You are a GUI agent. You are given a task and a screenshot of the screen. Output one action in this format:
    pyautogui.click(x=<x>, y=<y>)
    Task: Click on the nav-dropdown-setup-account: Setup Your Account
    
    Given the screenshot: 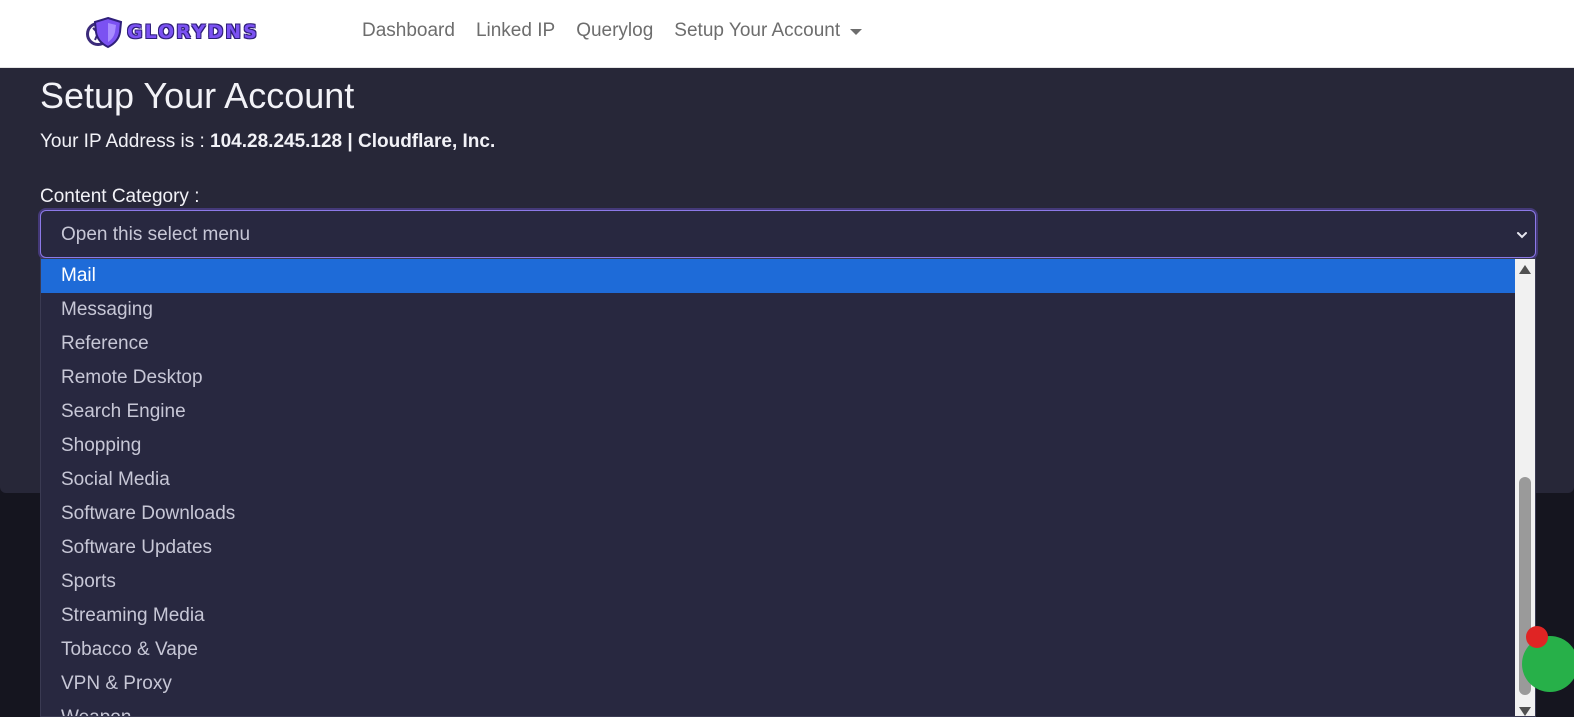 What is the action you would take?
    pyautogui.click(x=768, y=31)
    